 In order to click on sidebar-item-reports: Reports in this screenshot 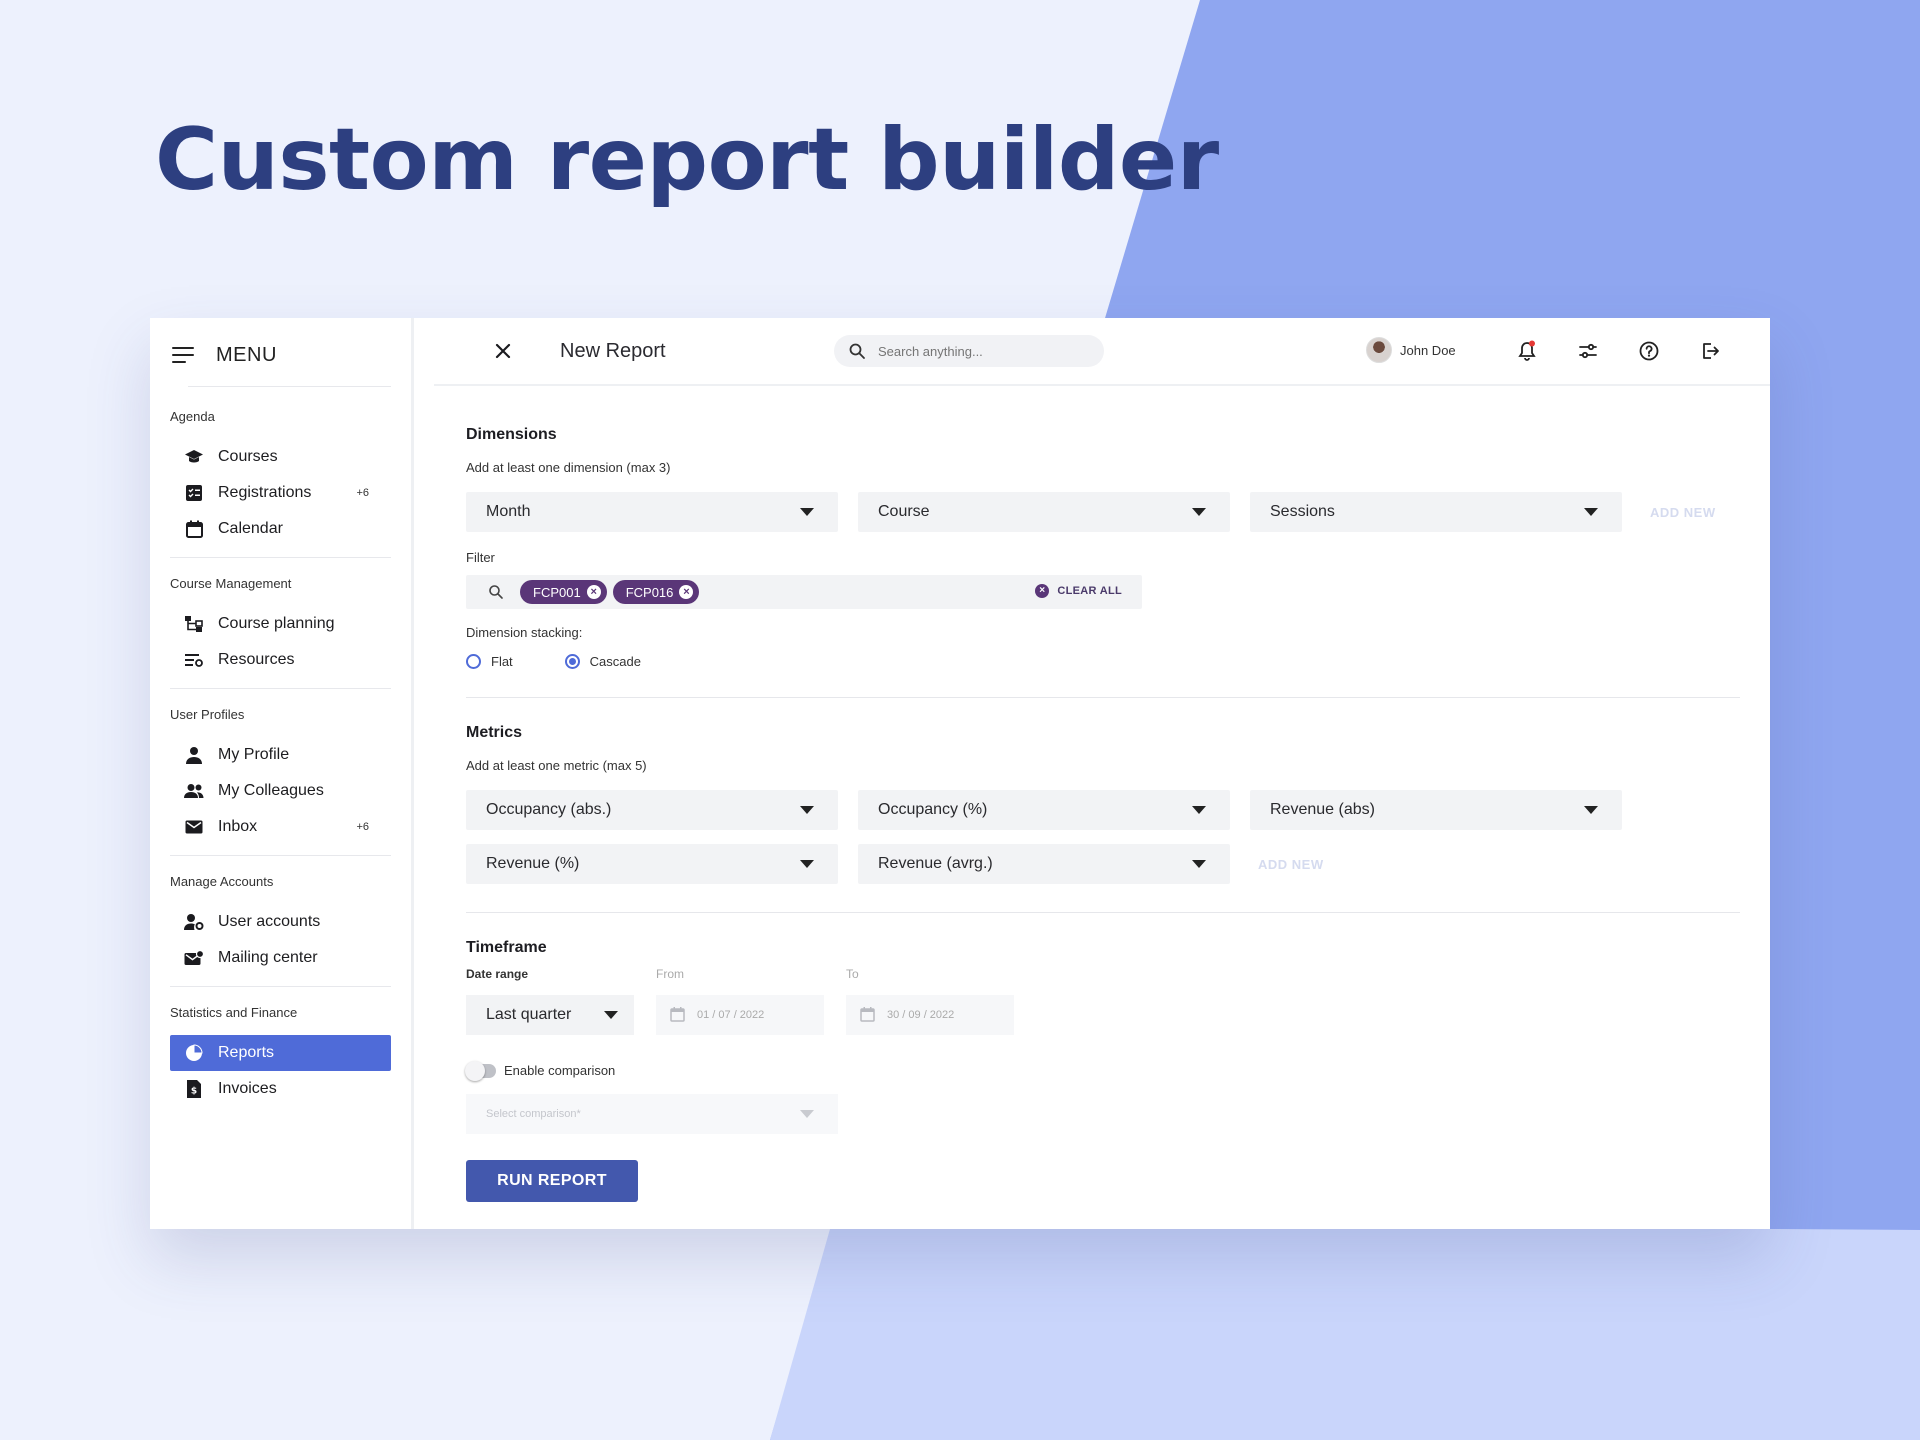, I will do `click(280, 1053)`.